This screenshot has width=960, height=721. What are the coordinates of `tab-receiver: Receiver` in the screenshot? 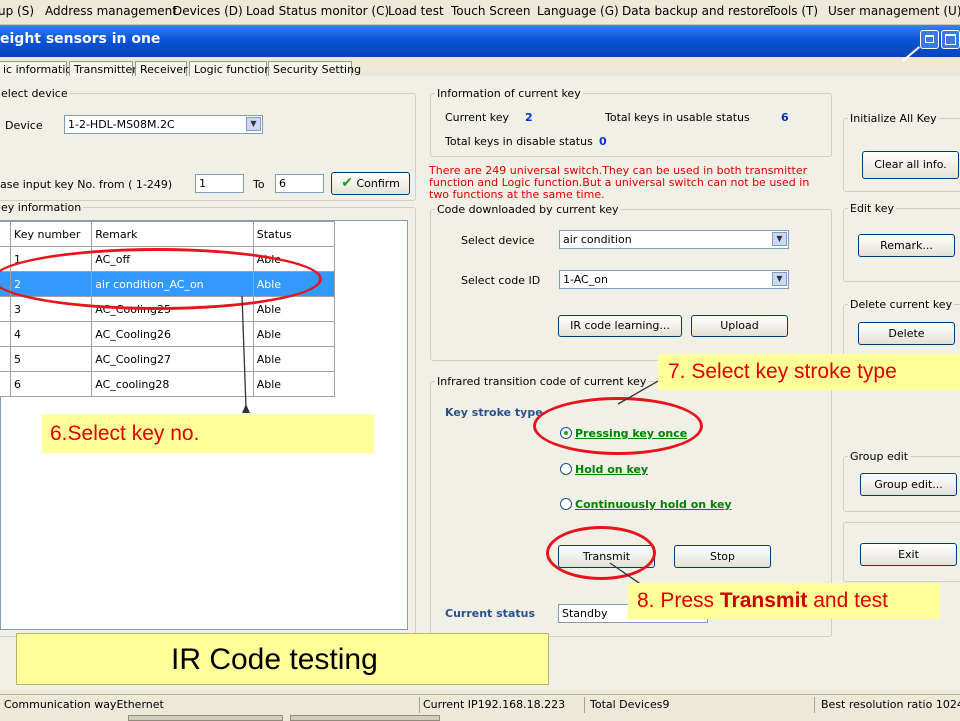 It's located at (161, 68).